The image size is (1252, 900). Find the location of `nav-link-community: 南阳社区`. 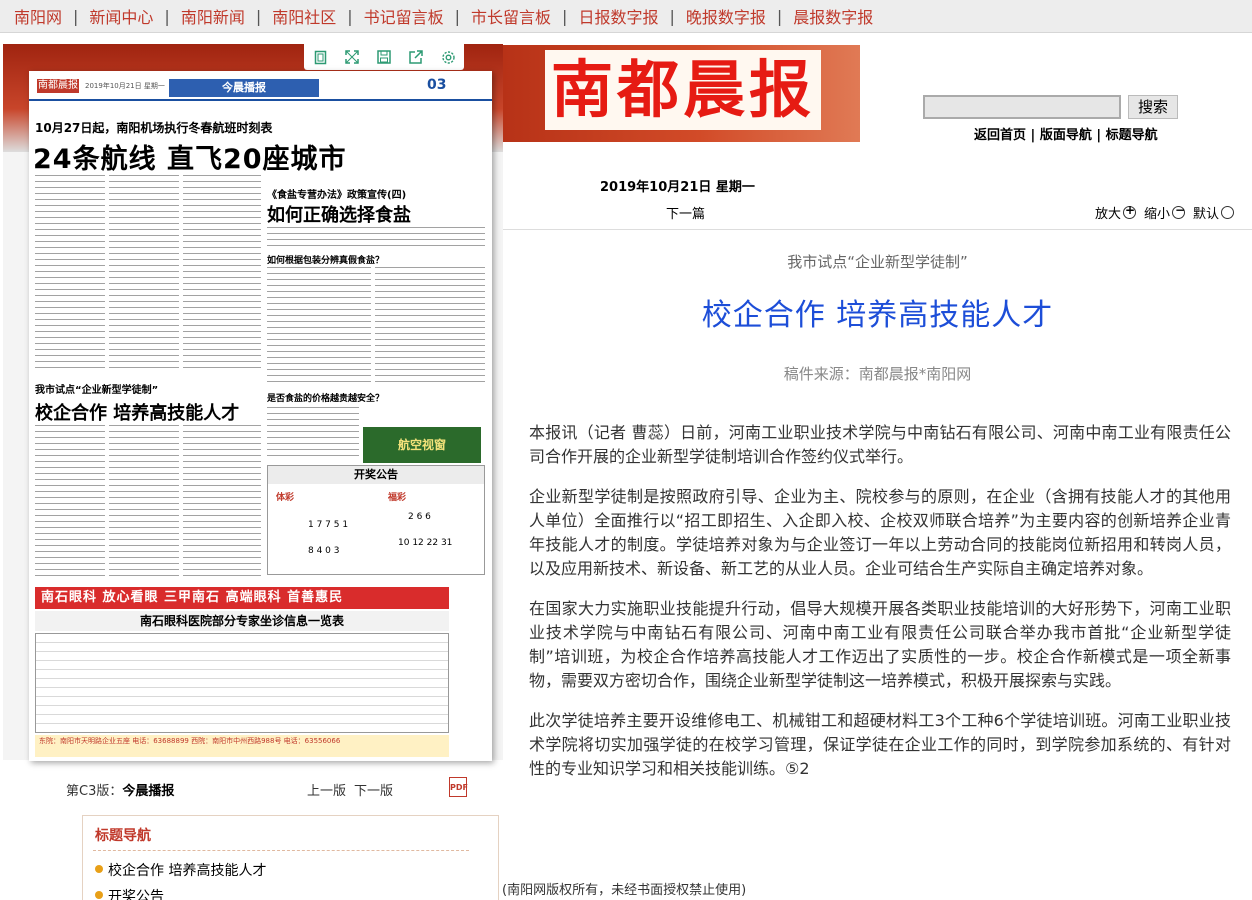

nav-link-community: 南阳社区 is located at coordinates (304, 16).